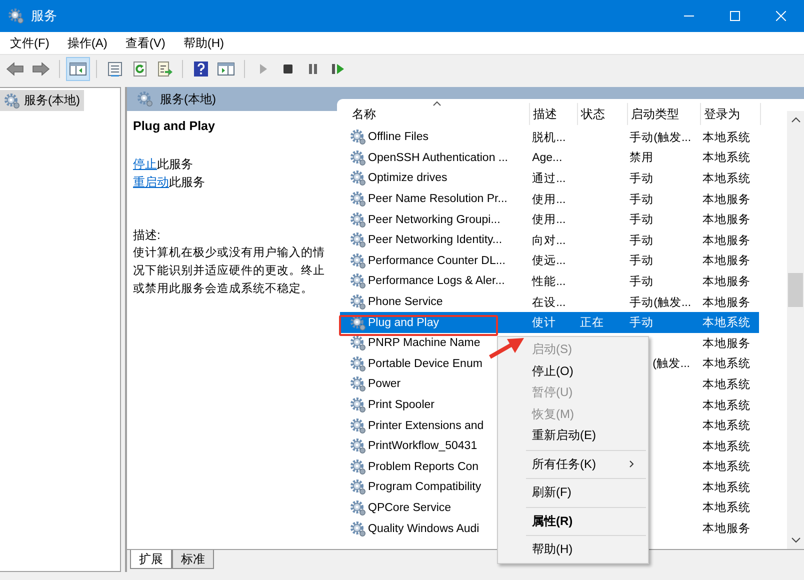 This screenshot has height=580, width=804. I want to click on properties-icon, so click(114, 69).